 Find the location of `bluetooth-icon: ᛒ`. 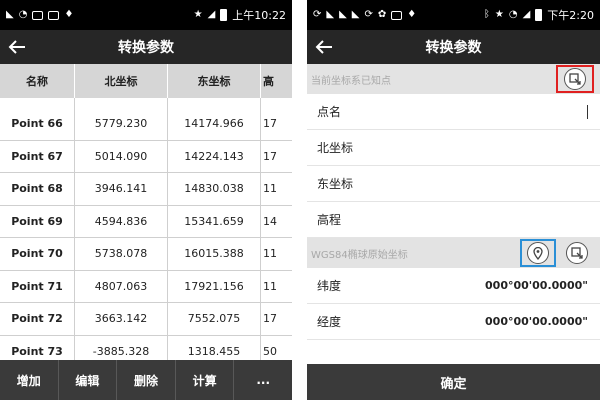

bluetooth-icon: ᛒ is located at coordinates (486, 14).